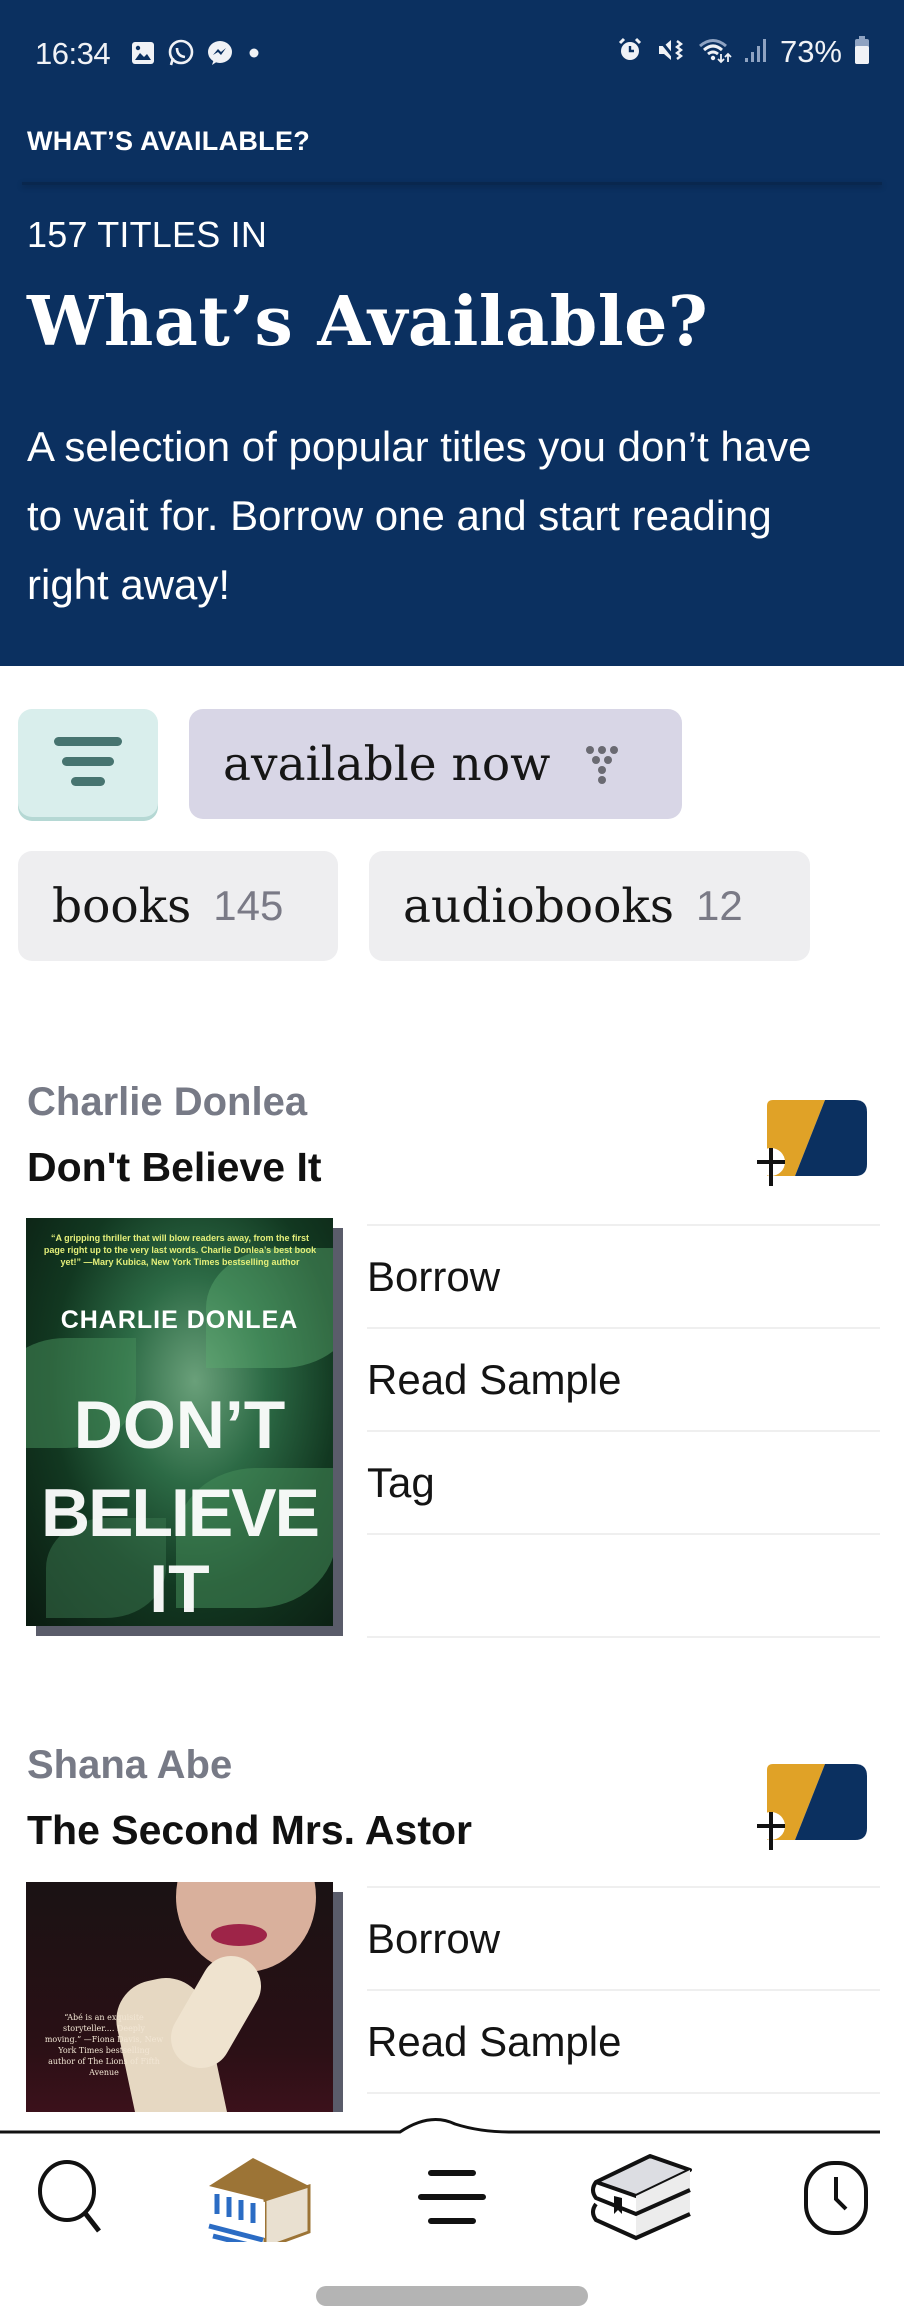 This screenshot has width=904, height=2316. Describe the element at coordinates (179, 1588) in the screenshot. I see `cover-title-line: IT` at that location.